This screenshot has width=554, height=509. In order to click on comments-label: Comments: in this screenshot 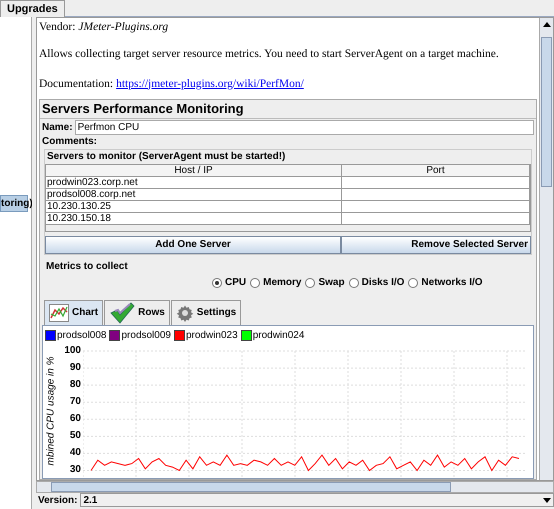, I will do `click(69, 141)`.